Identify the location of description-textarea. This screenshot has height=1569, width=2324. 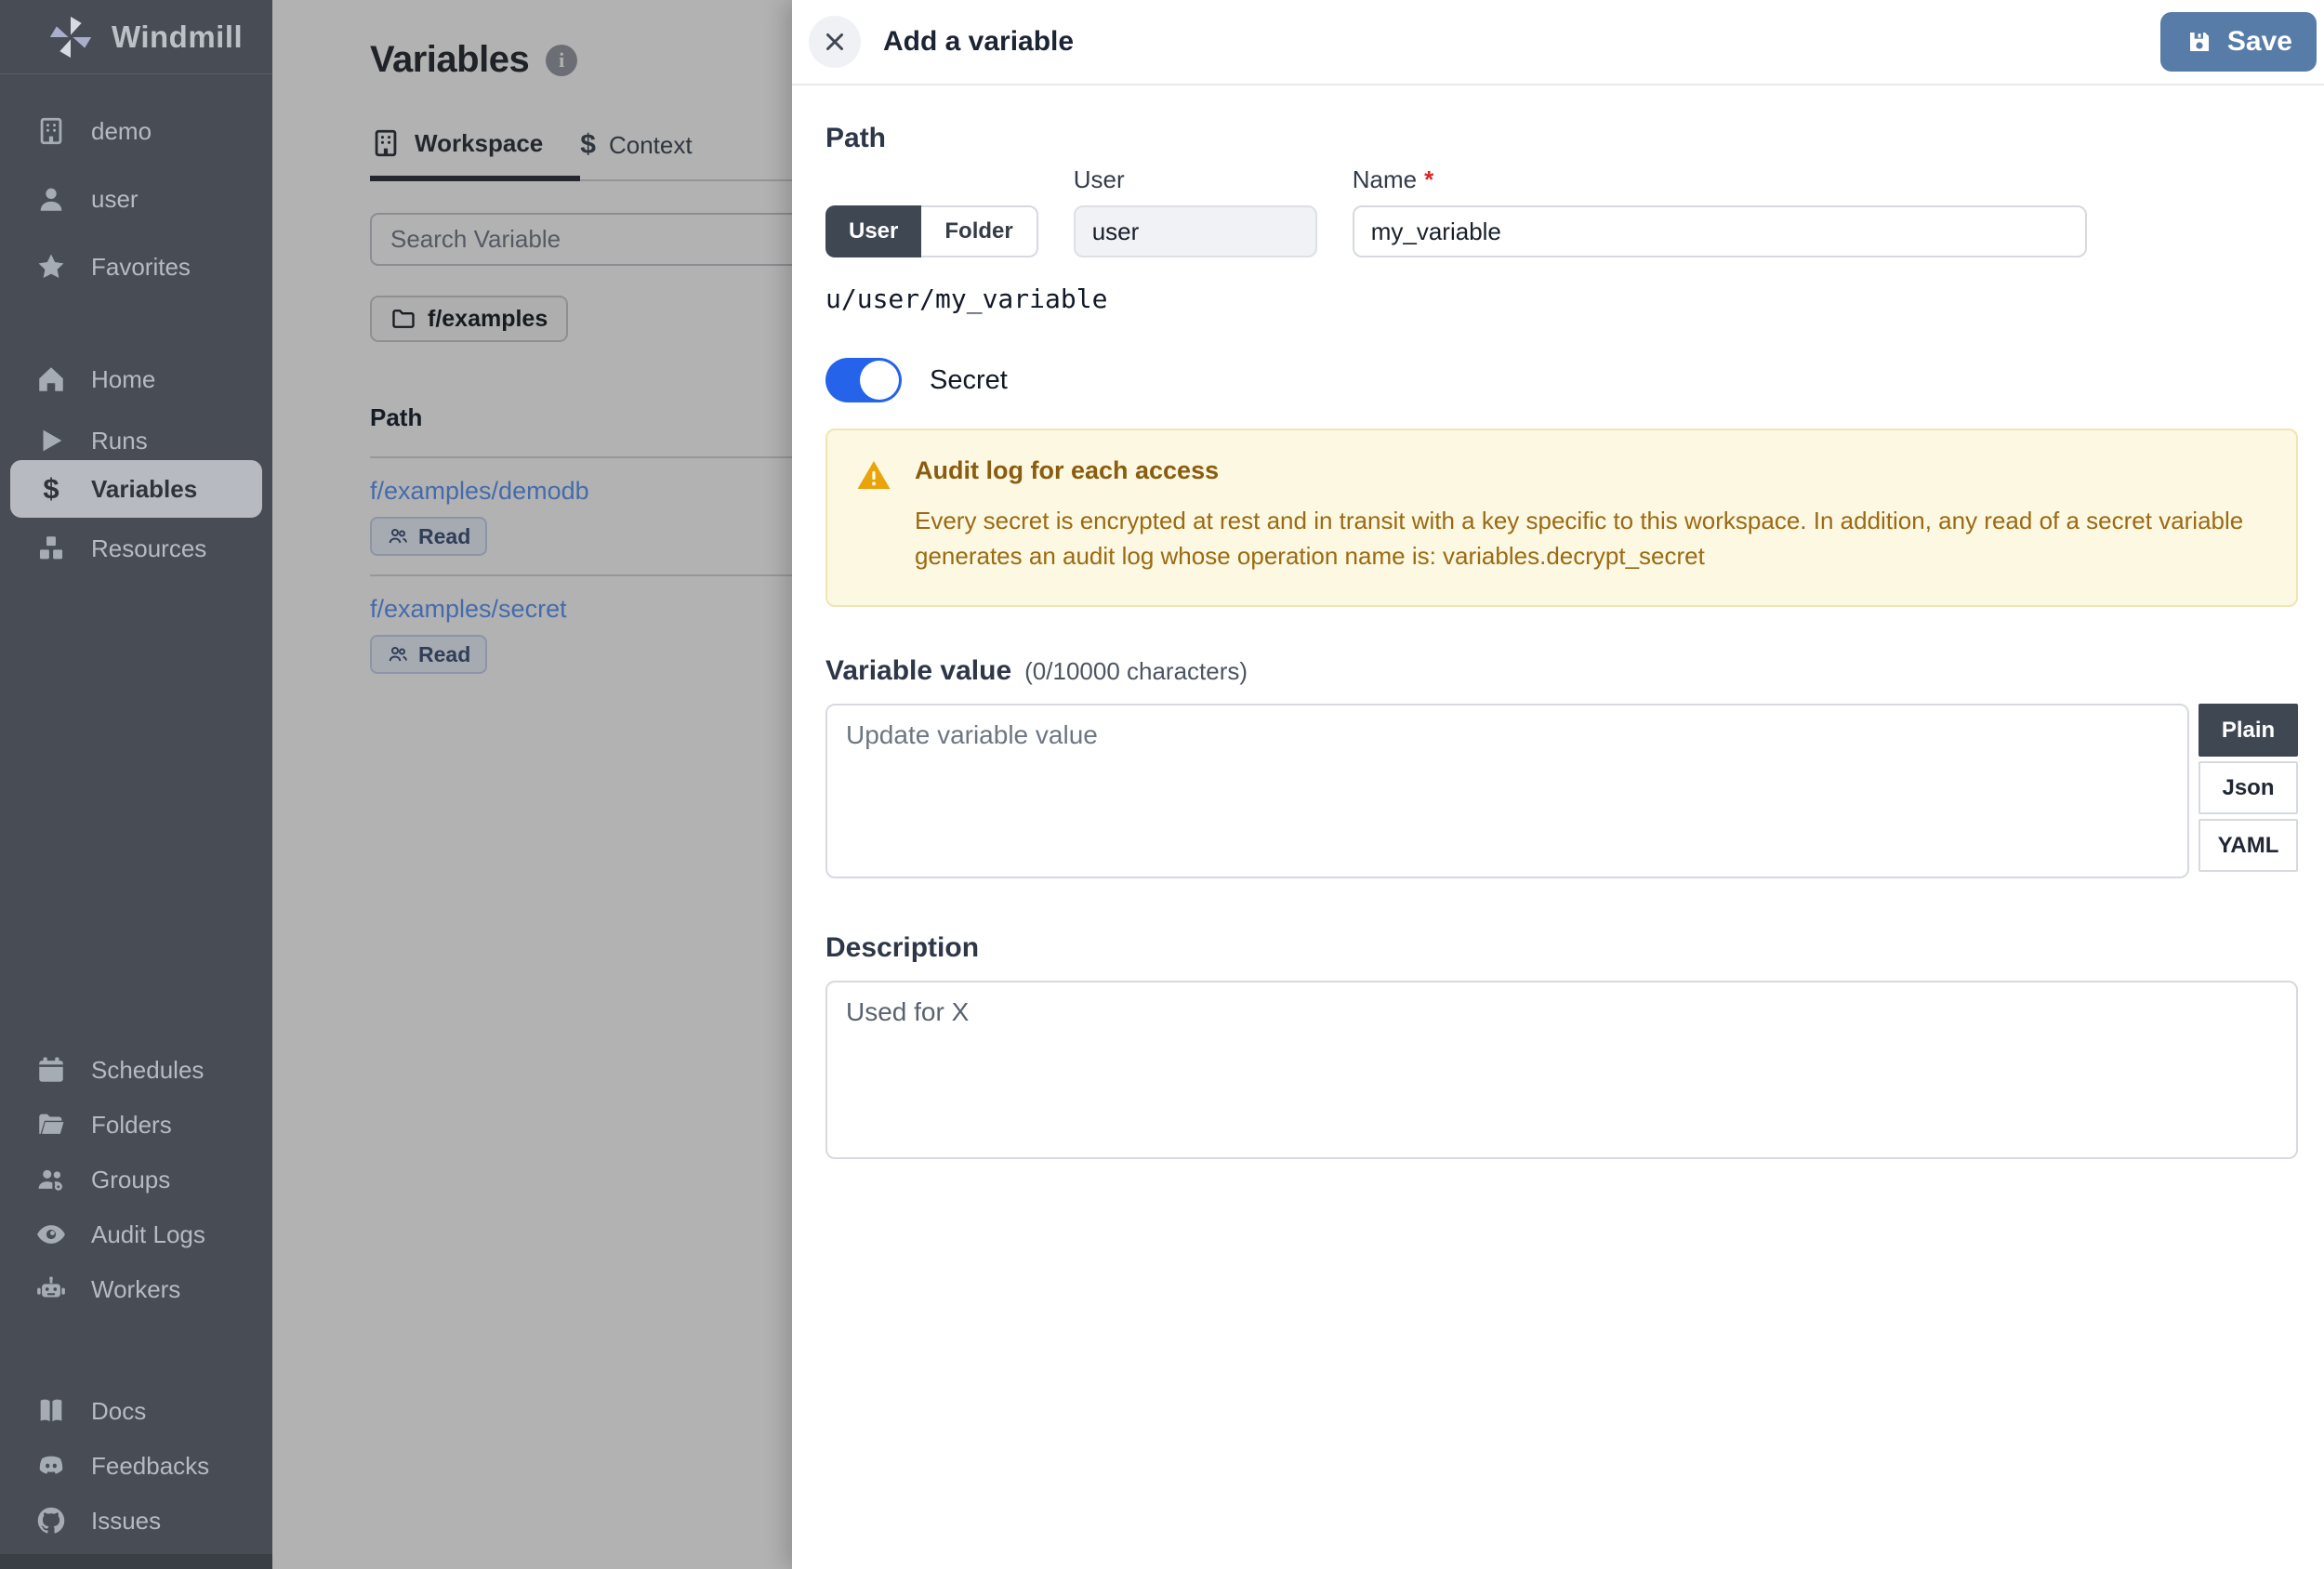
(1561, 1070).